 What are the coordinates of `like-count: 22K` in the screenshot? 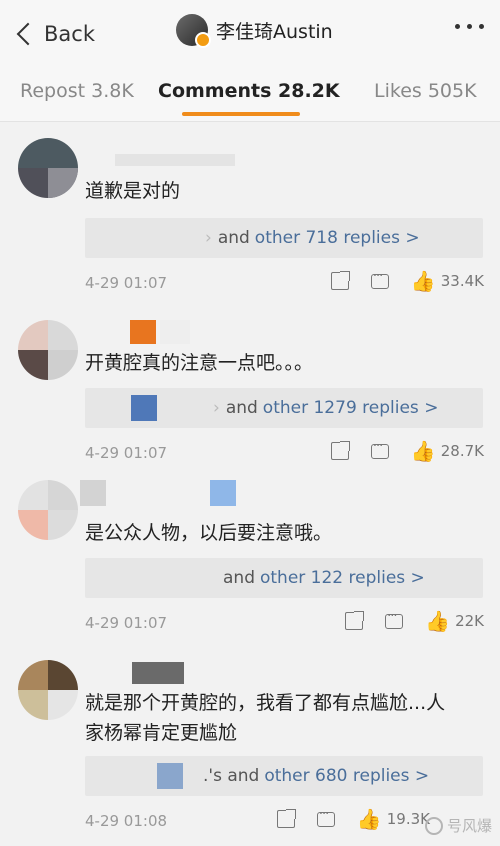 It's located at (469, 621).